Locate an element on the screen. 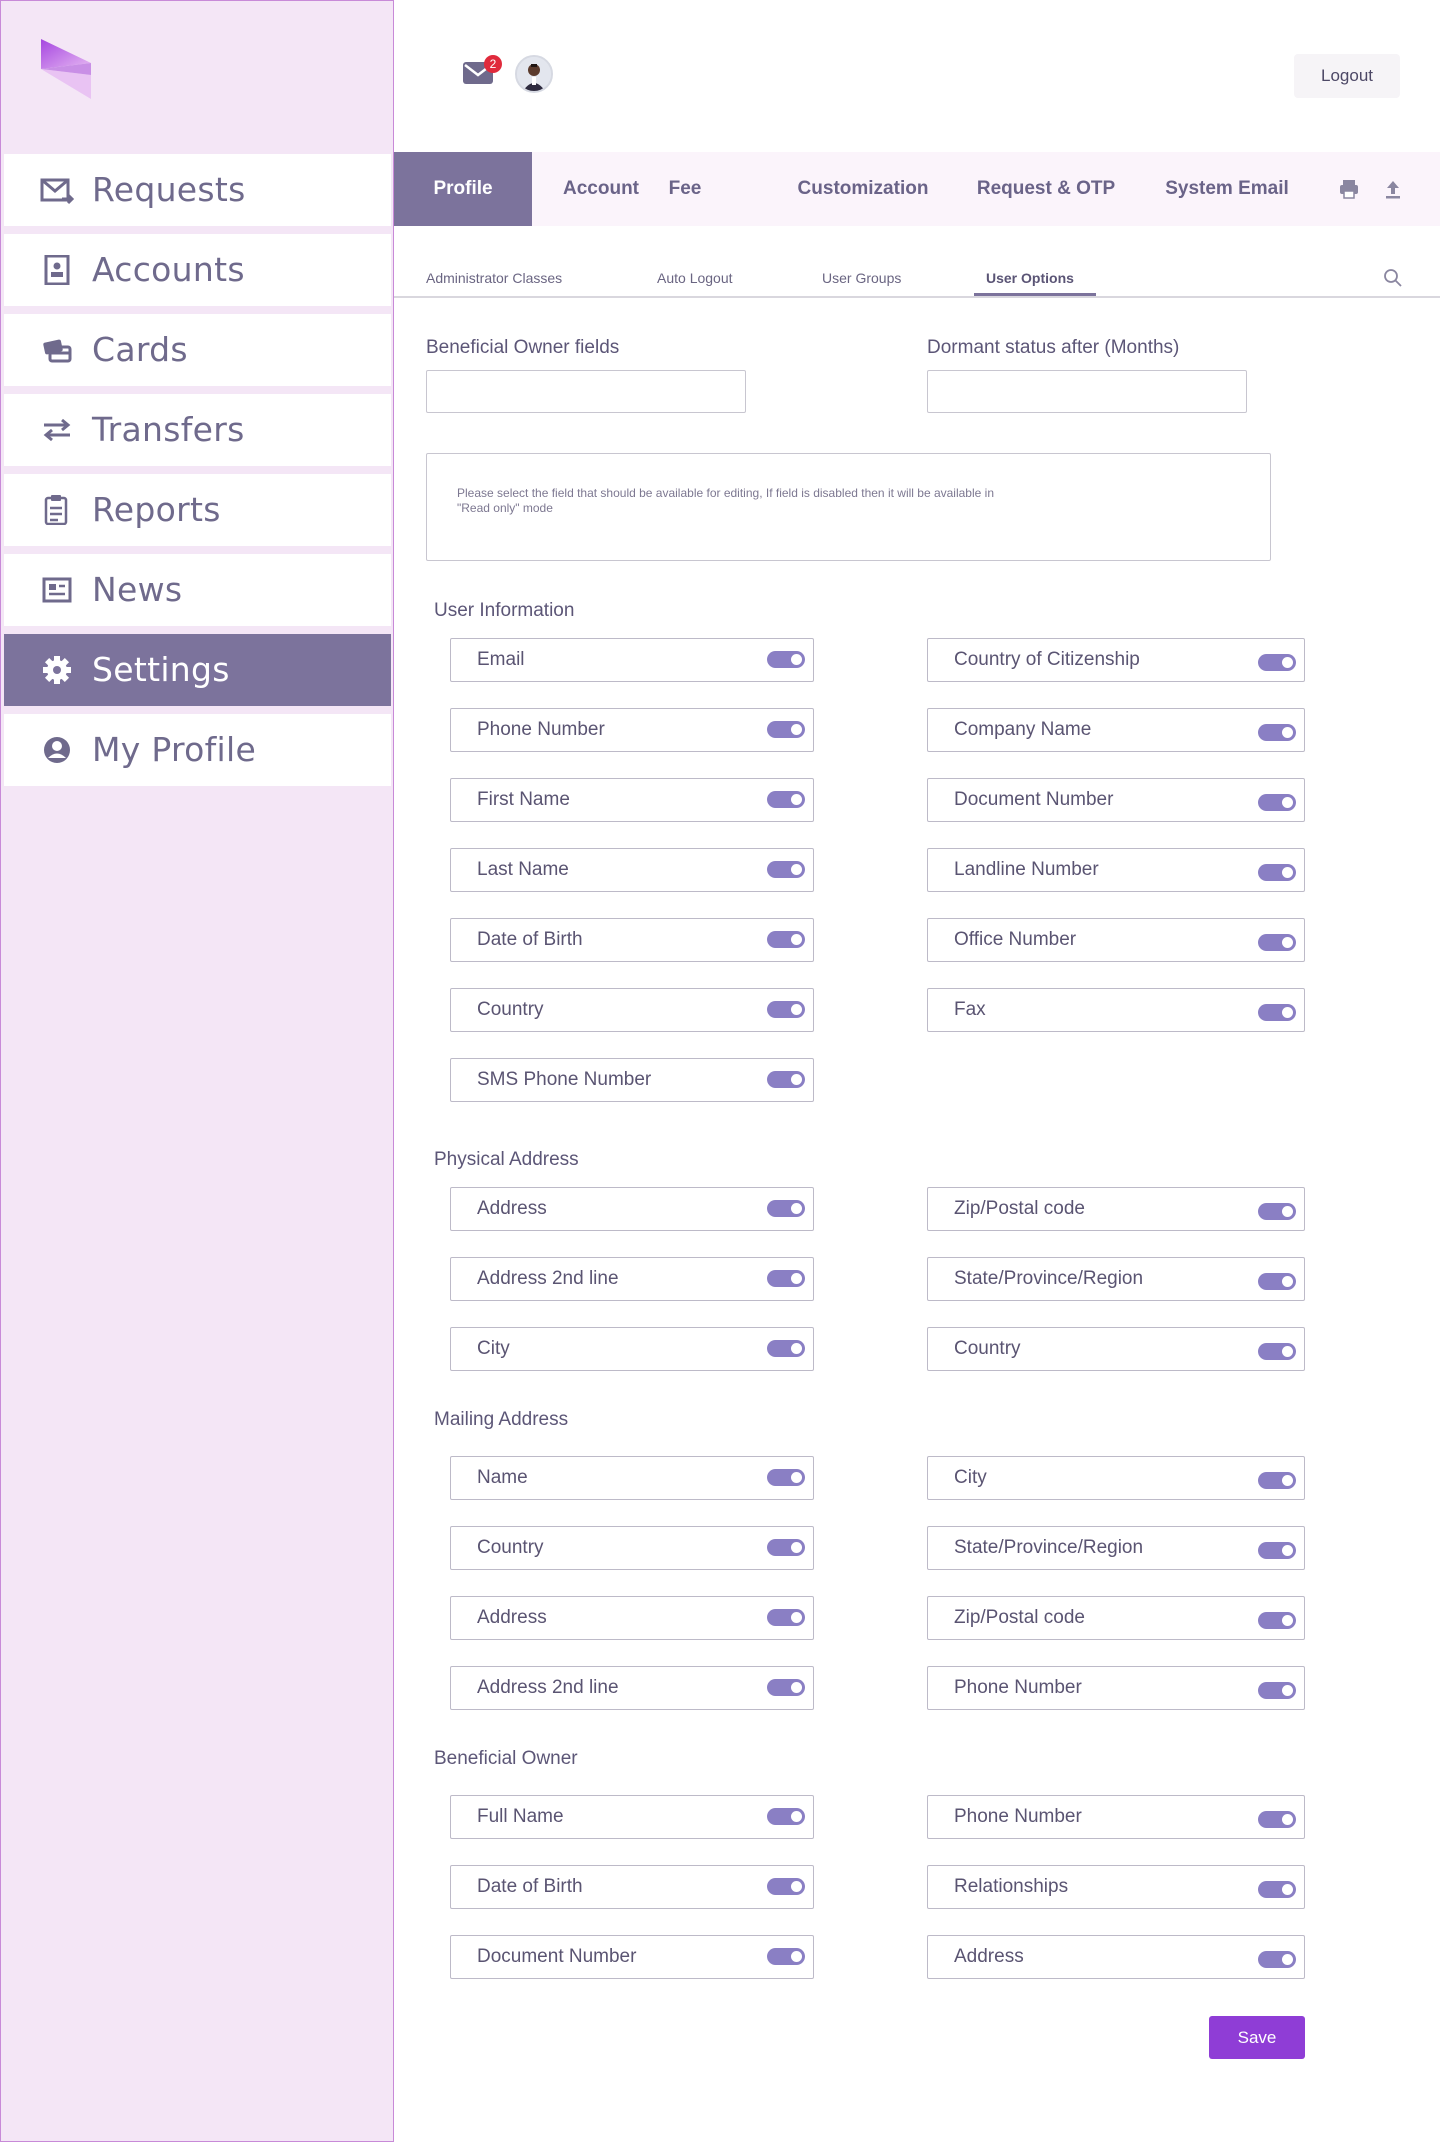  section-title-user-information: User Information is located at coordinates (504, 610).